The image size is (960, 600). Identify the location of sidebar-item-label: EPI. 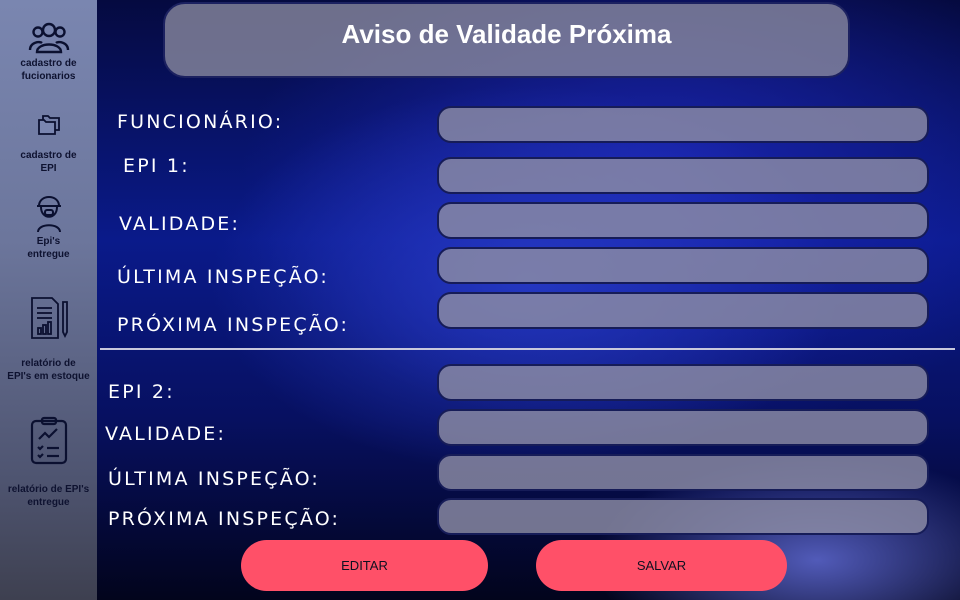
(48, 168).